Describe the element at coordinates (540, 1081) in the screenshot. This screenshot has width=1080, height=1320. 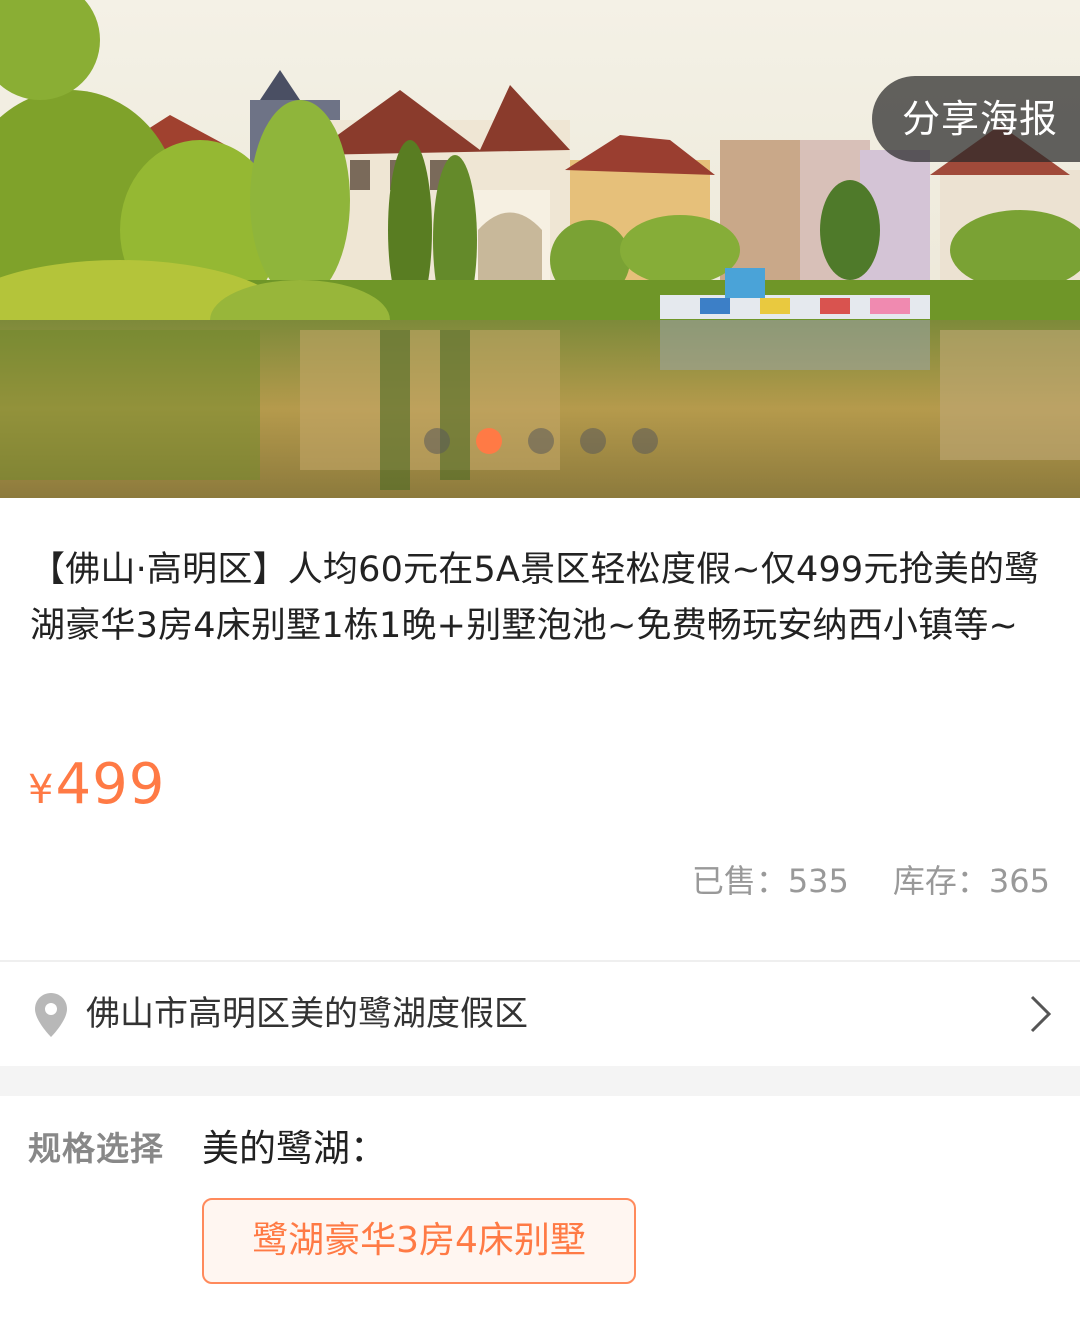
I see `section-separator` at that location.